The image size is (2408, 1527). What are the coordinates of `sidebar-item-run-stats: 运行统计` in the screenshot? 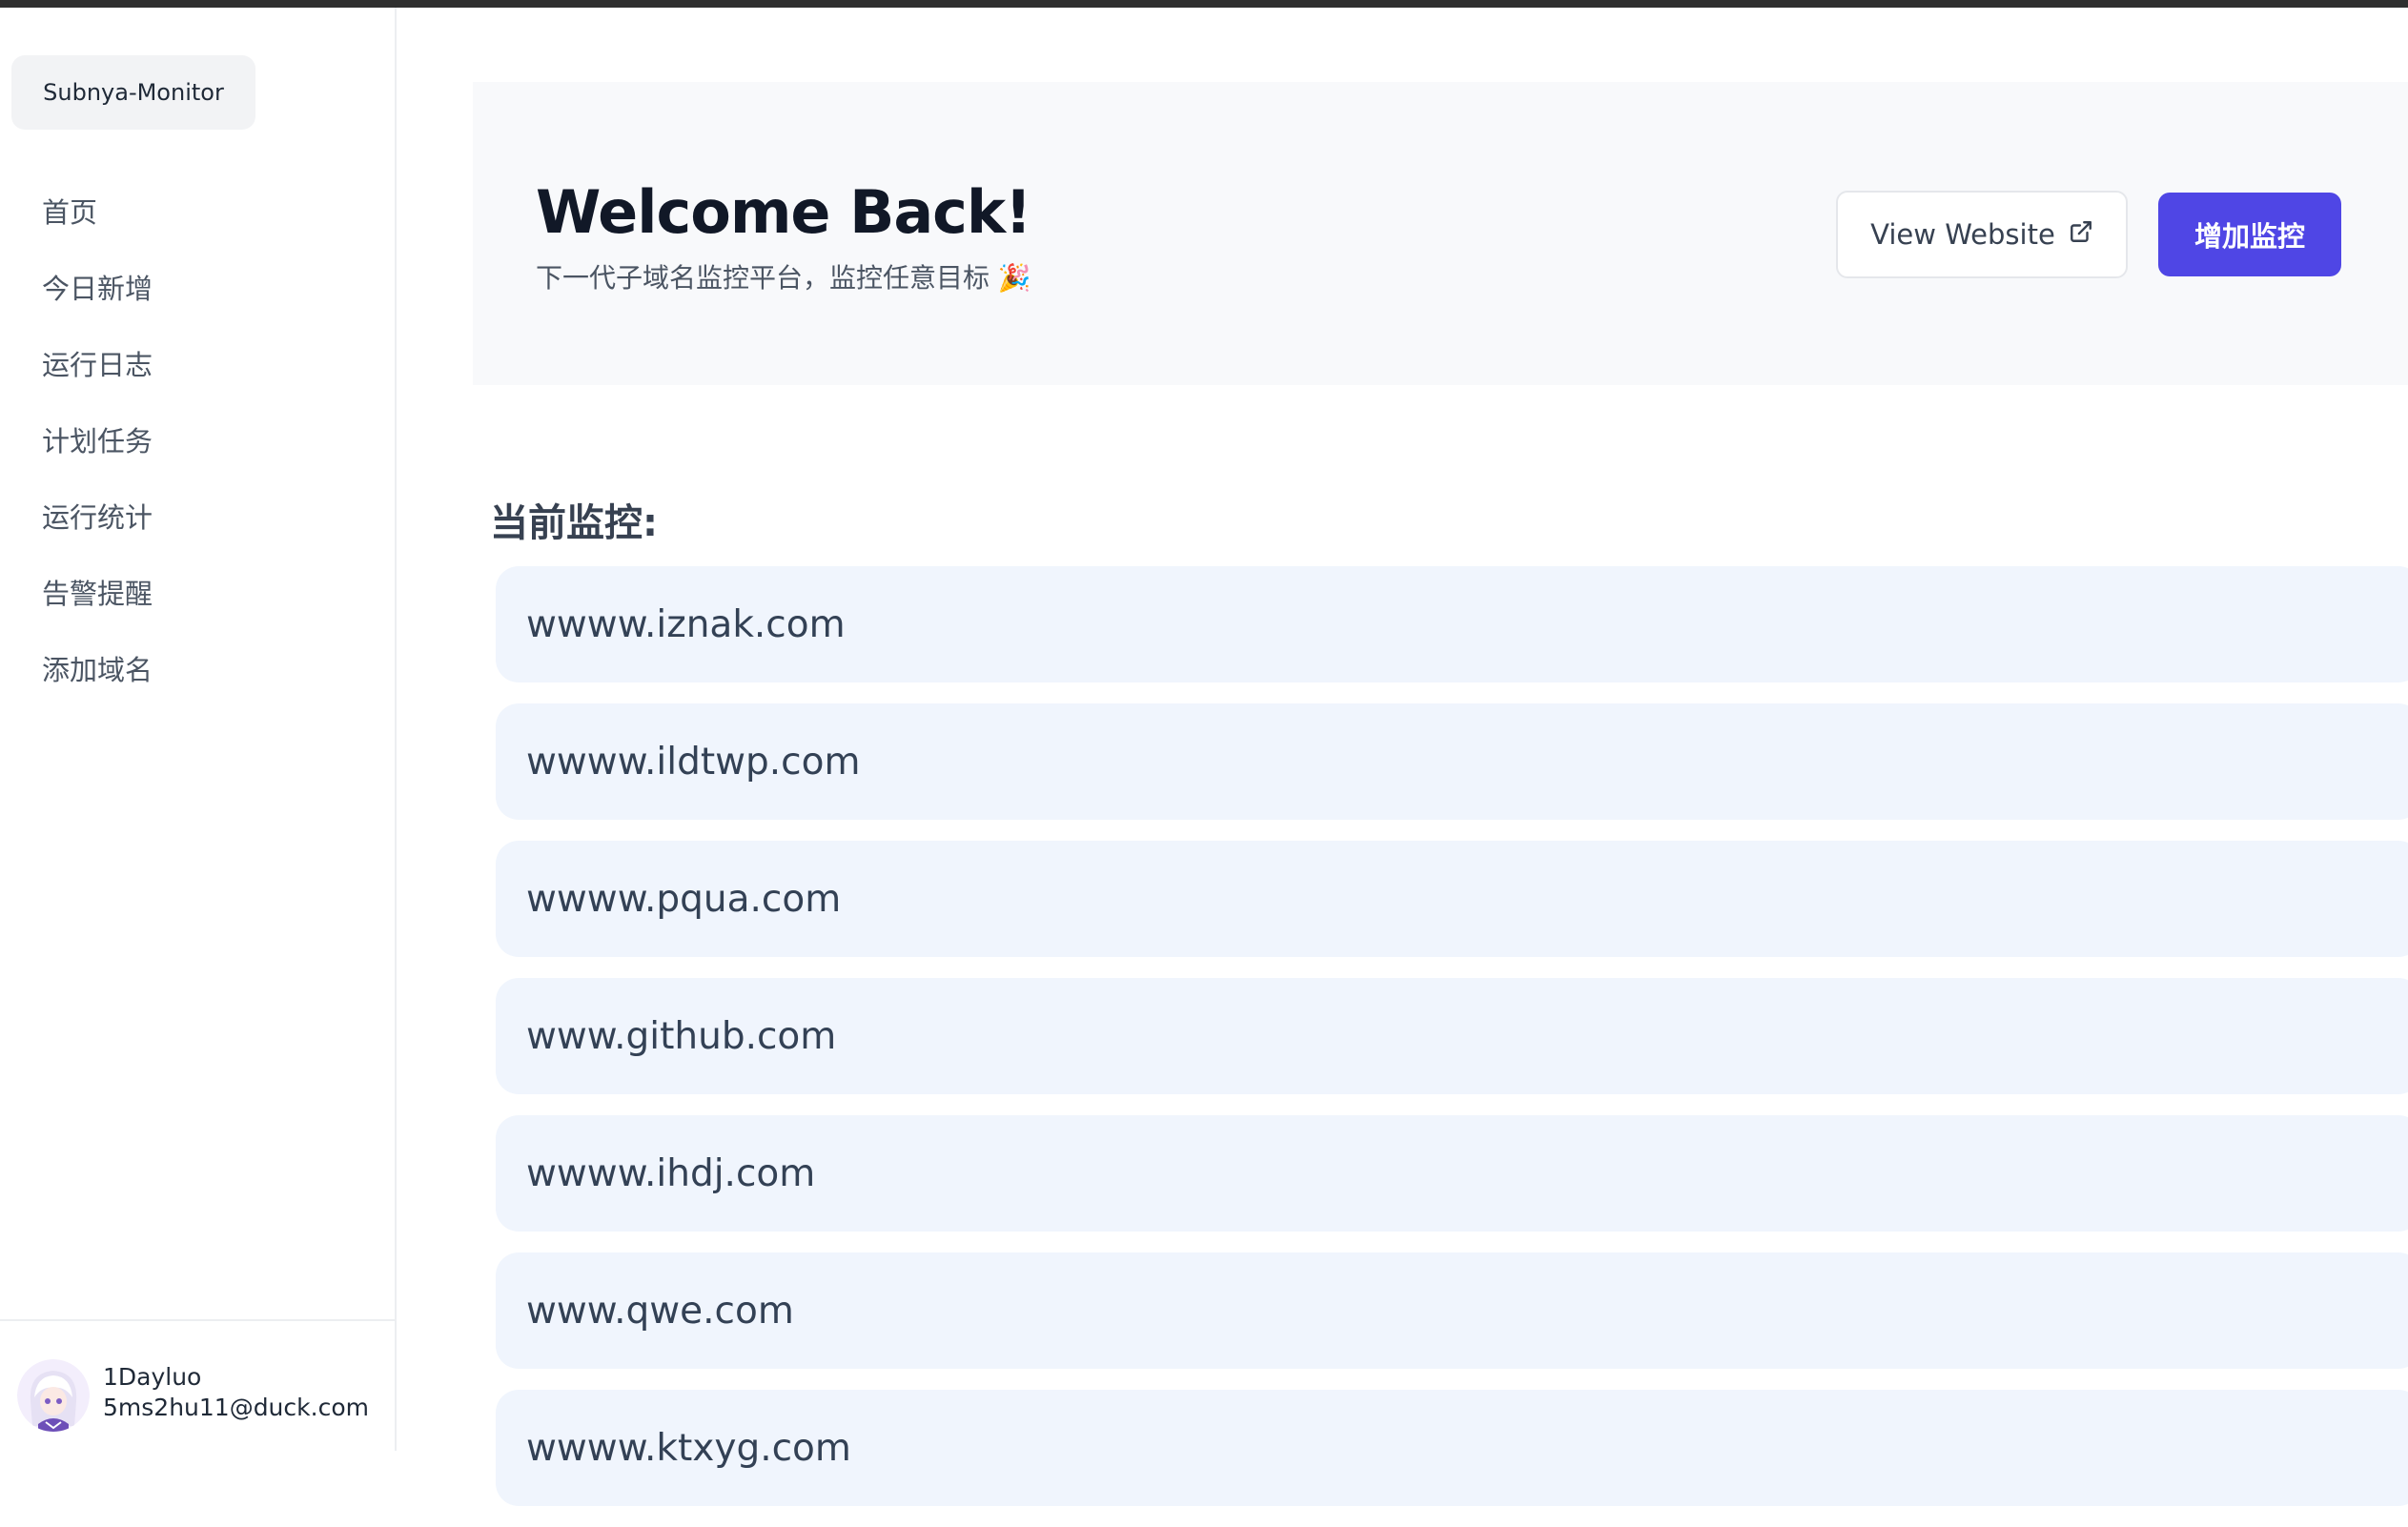 It's located at (97, 534).